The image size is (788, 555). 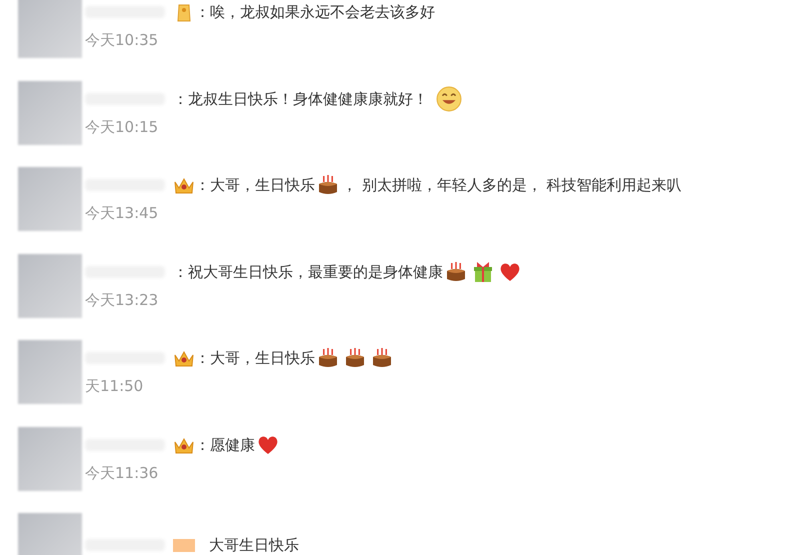 What do you see at coordinates (122, 213) in the screenshot?
I see `comment-time: 今天13:45` at bounding box center [122, 213].